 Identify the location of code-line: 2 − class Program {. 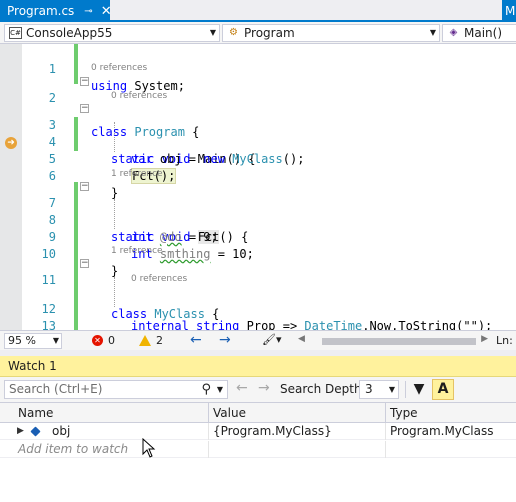
(258, 106).